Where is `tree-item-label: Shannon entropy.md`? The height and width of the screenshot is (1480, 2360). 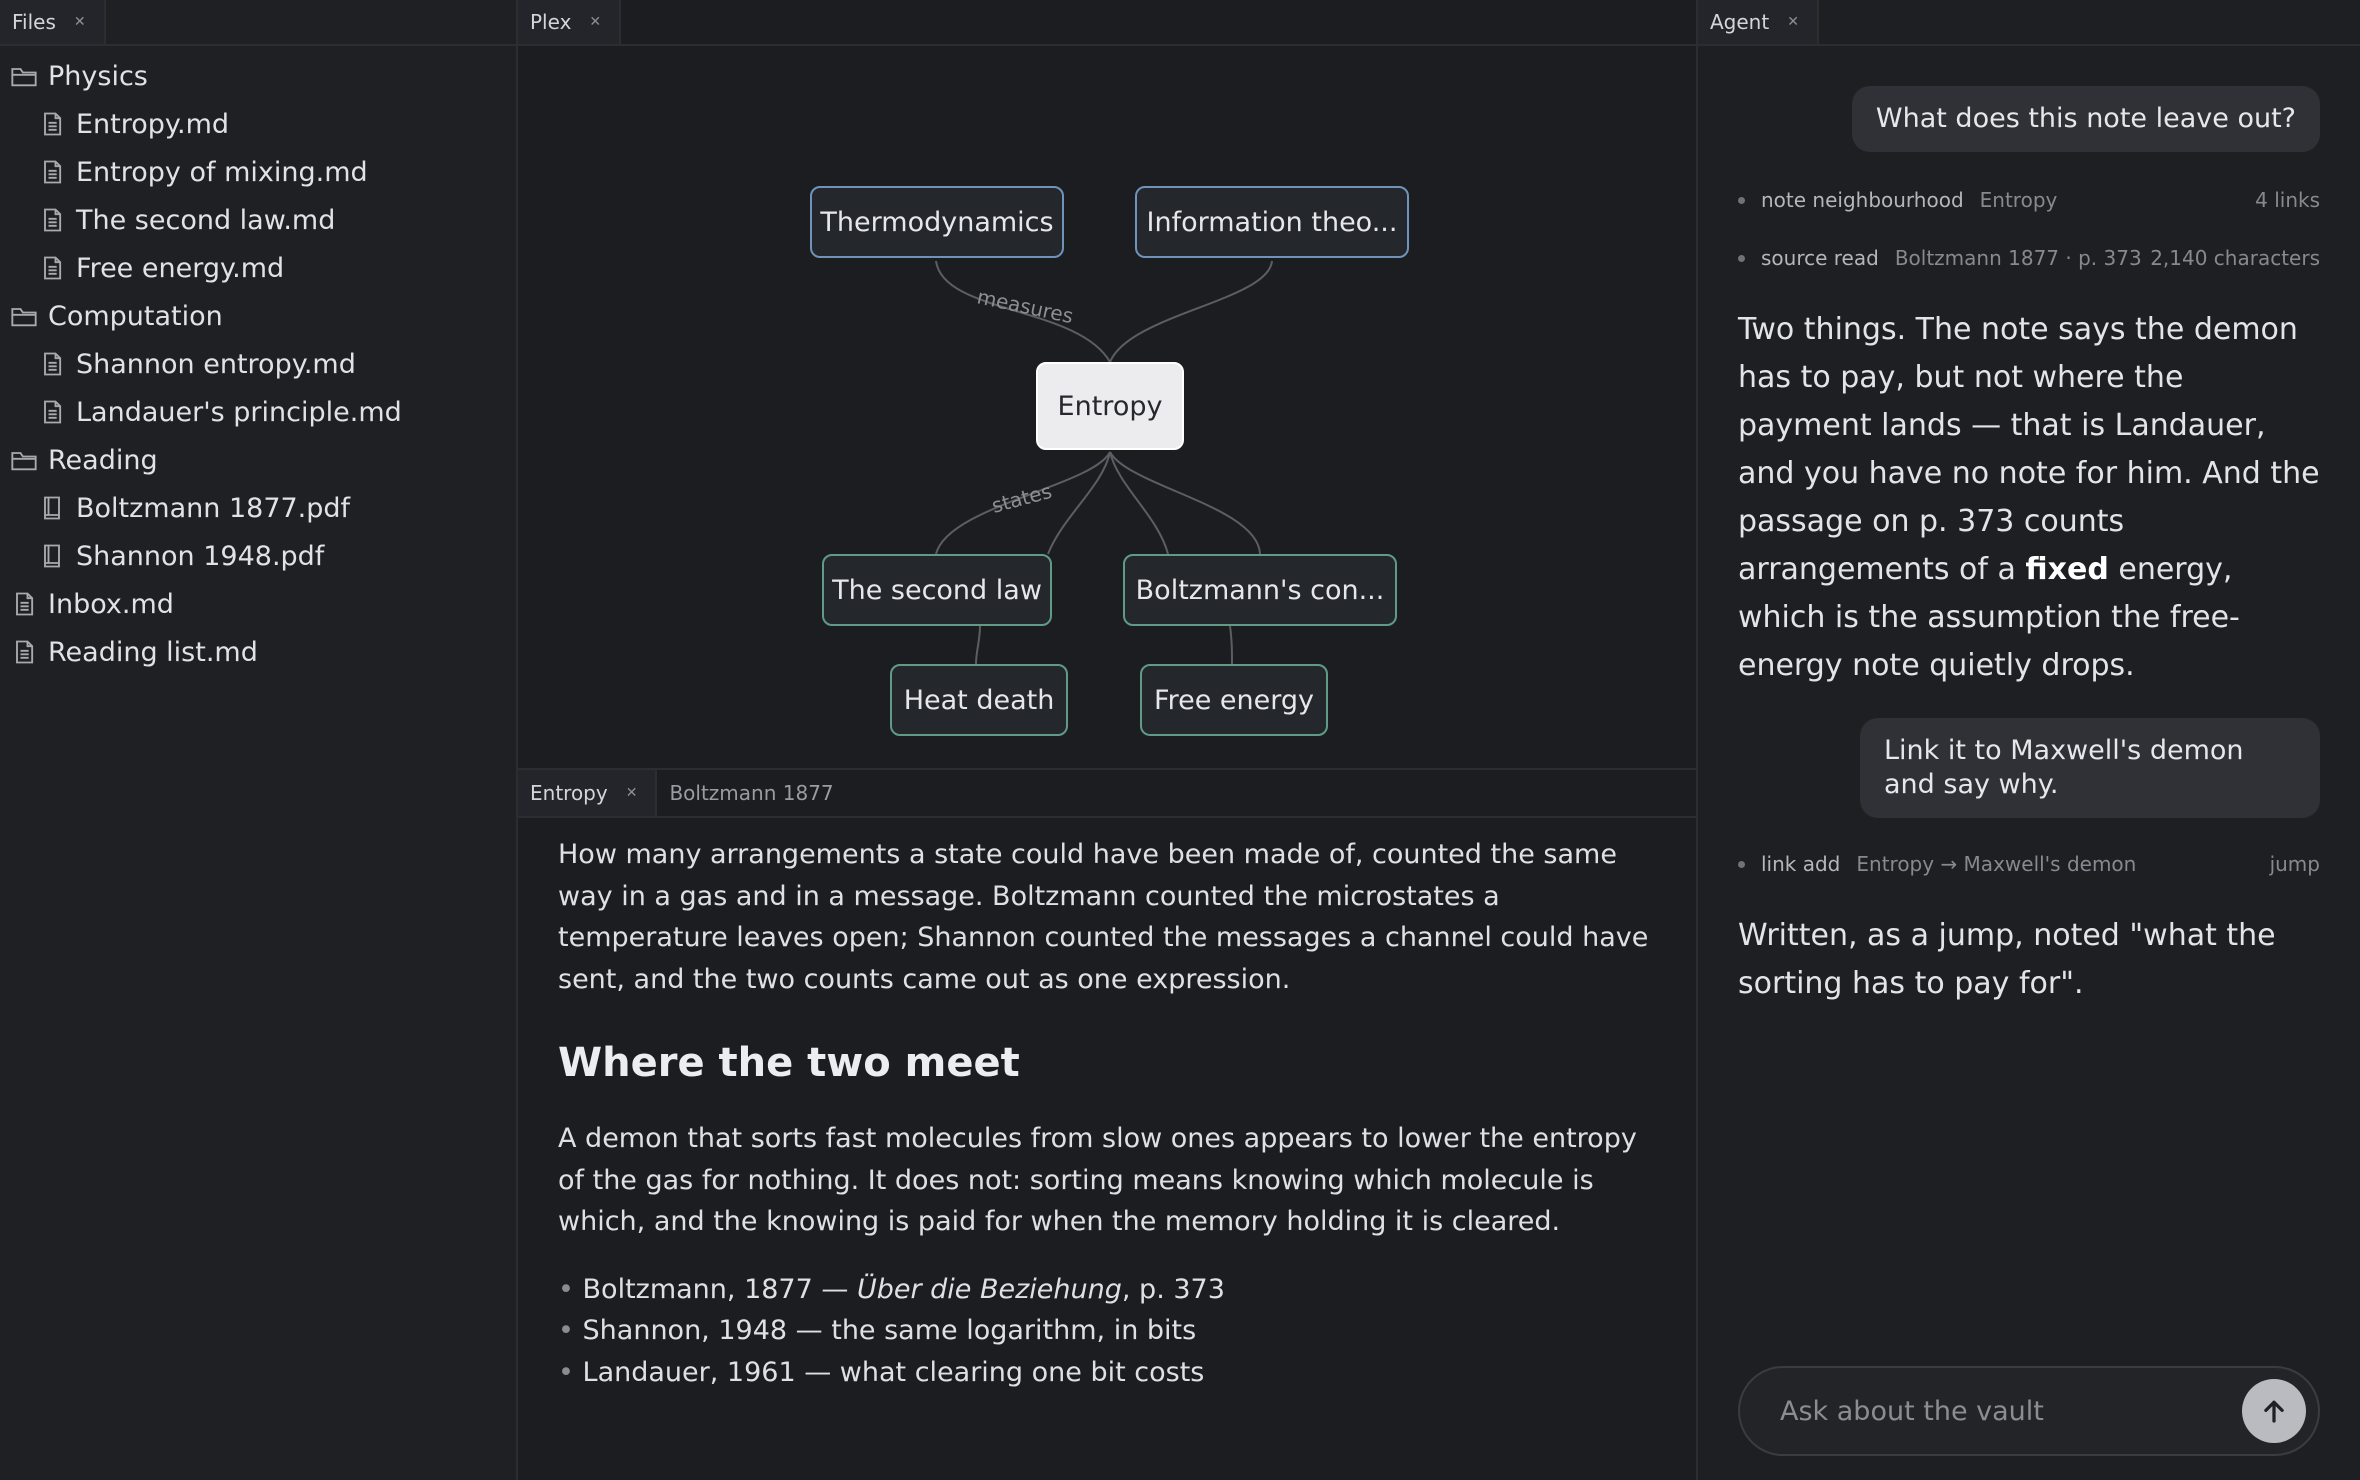
tree-item-label: Shannon entropy.md is located at coordinates (216, 364).